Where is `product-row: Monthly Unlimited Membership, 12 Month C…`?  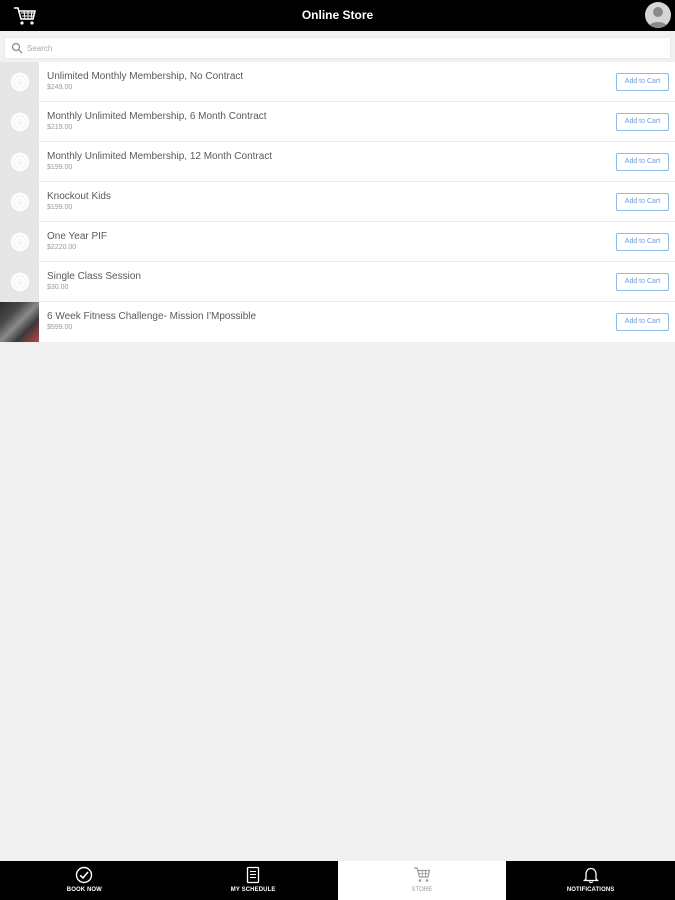 product-row: Monthly Unlimited Membership, 12 Month C… is located at coordinates (337, 162).